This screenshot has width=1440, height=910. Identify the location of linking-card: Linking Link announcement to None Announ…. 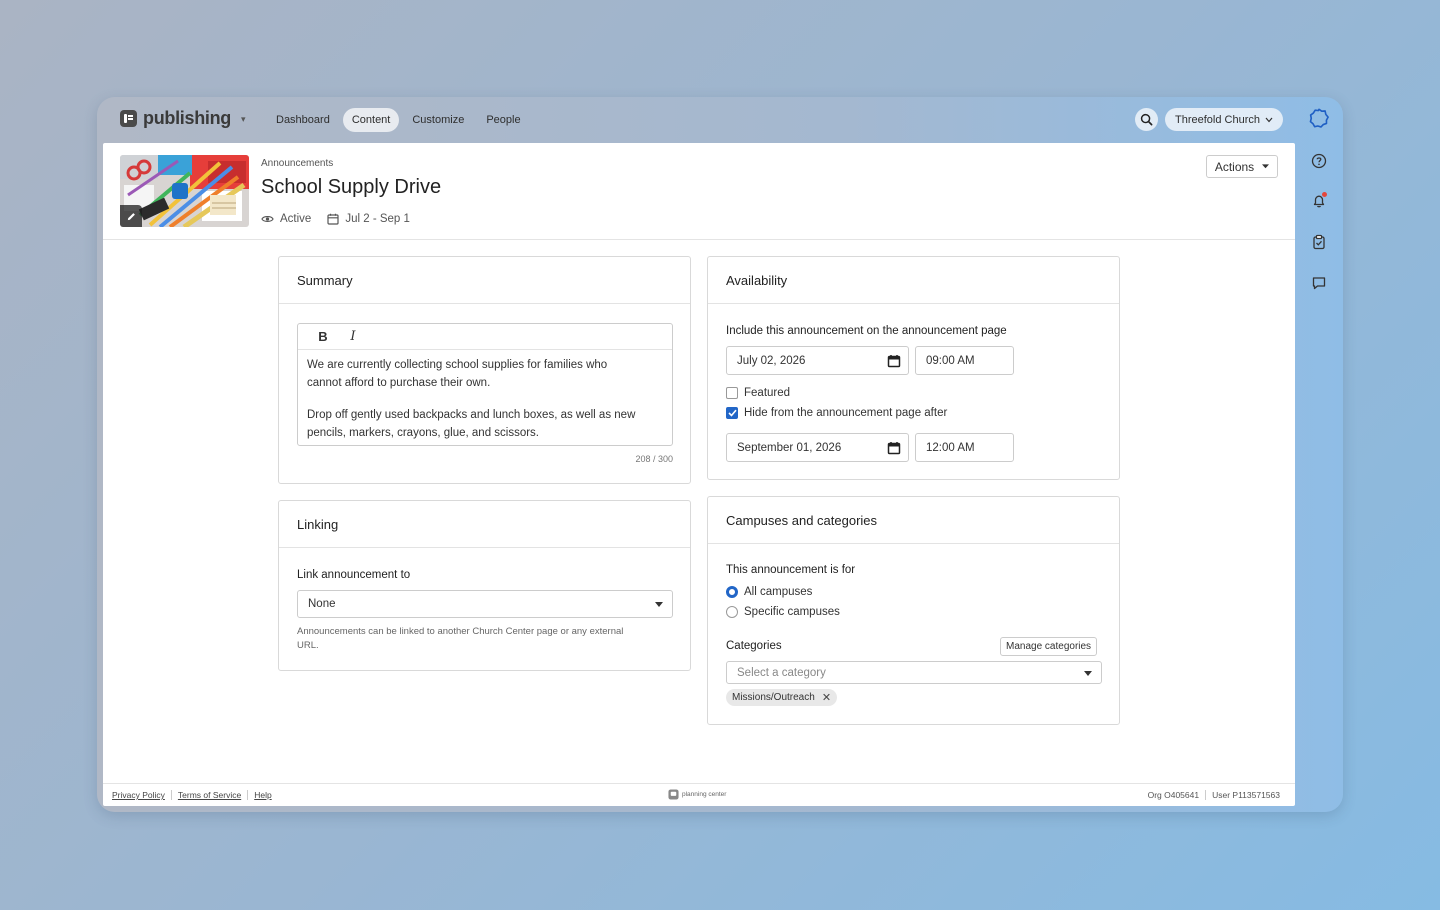
(484, 585).